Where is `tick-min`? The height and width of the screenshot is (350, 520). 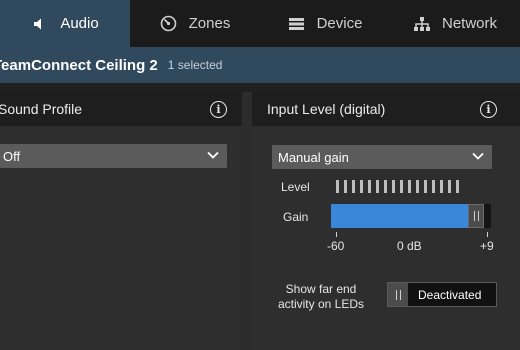
tick-min is located at coordinates (336, 234).